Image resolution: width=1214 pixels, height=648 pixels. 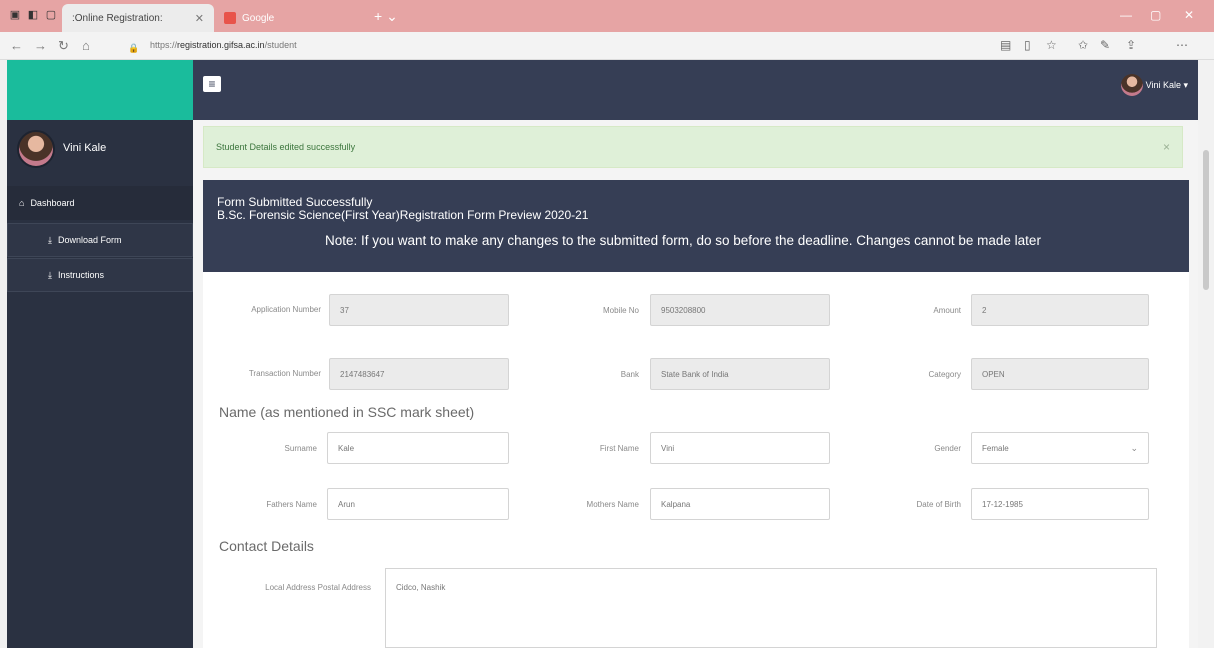 I want to click on tab-preview-icon: ▯, so click(x=1027, y=45).